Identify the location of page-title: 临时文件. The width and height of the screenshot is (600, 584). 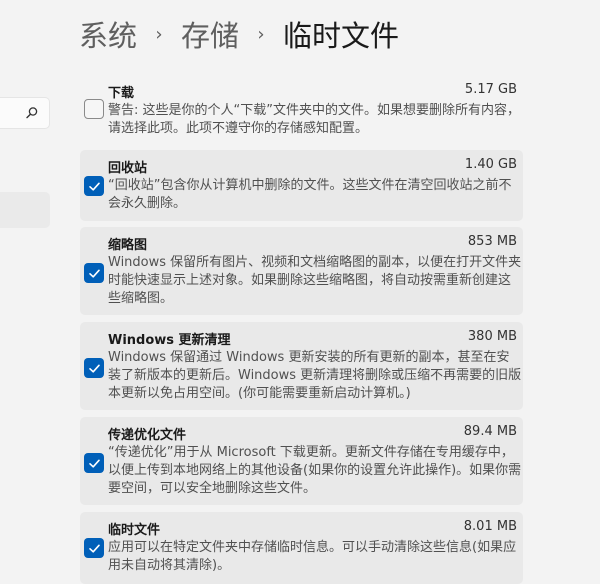
(341, 36).